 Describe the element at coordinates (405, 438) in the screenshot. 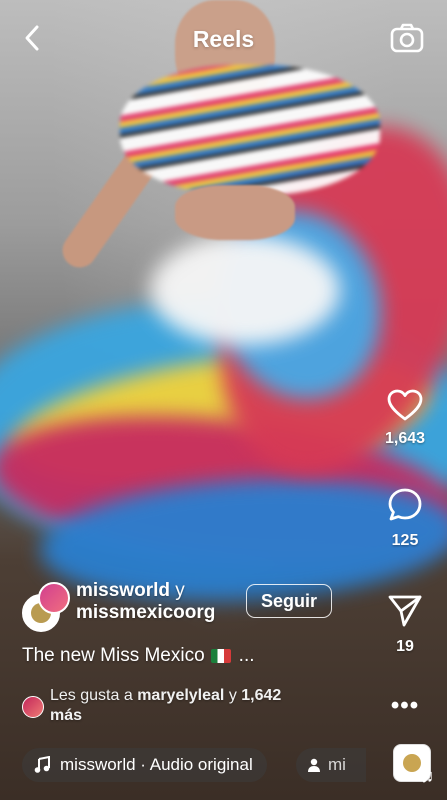

I see `like-count: 1,643` at that location.